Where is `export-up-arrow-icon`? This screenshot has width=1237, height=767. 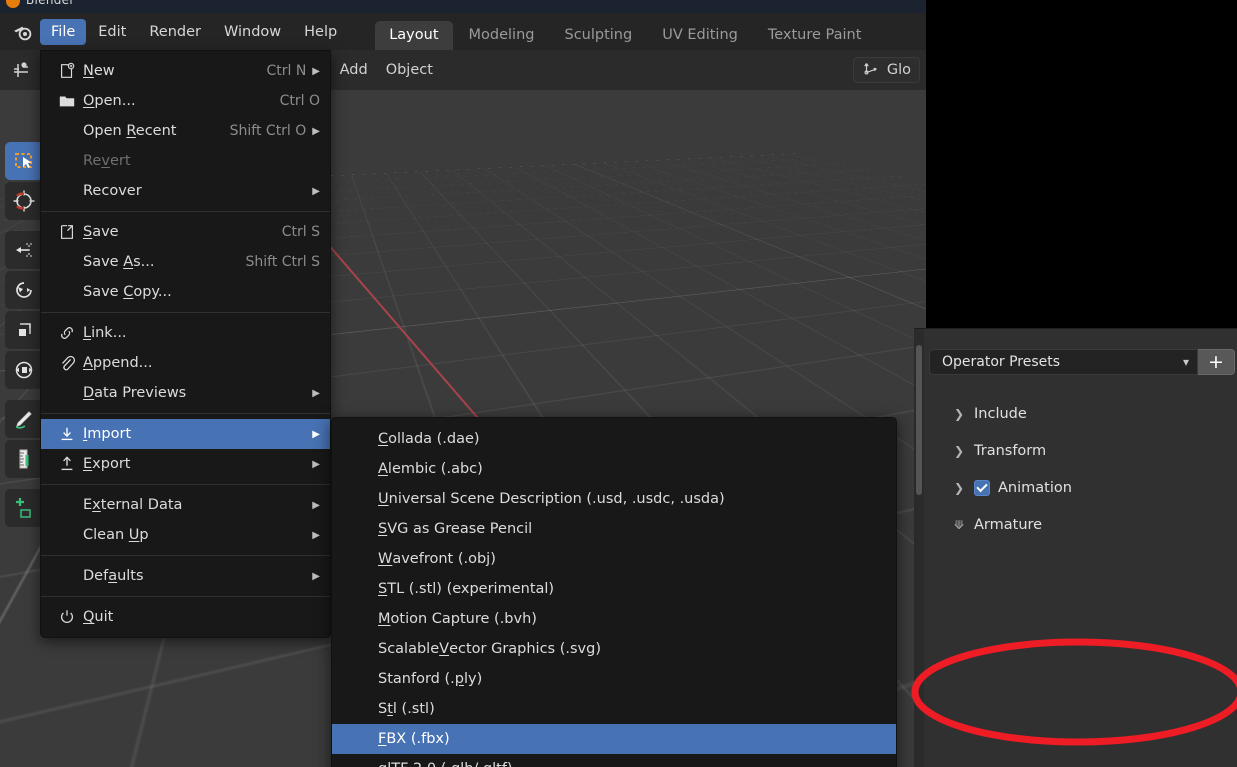
export-up-arrow-icon is located at coordinates (67, 464).